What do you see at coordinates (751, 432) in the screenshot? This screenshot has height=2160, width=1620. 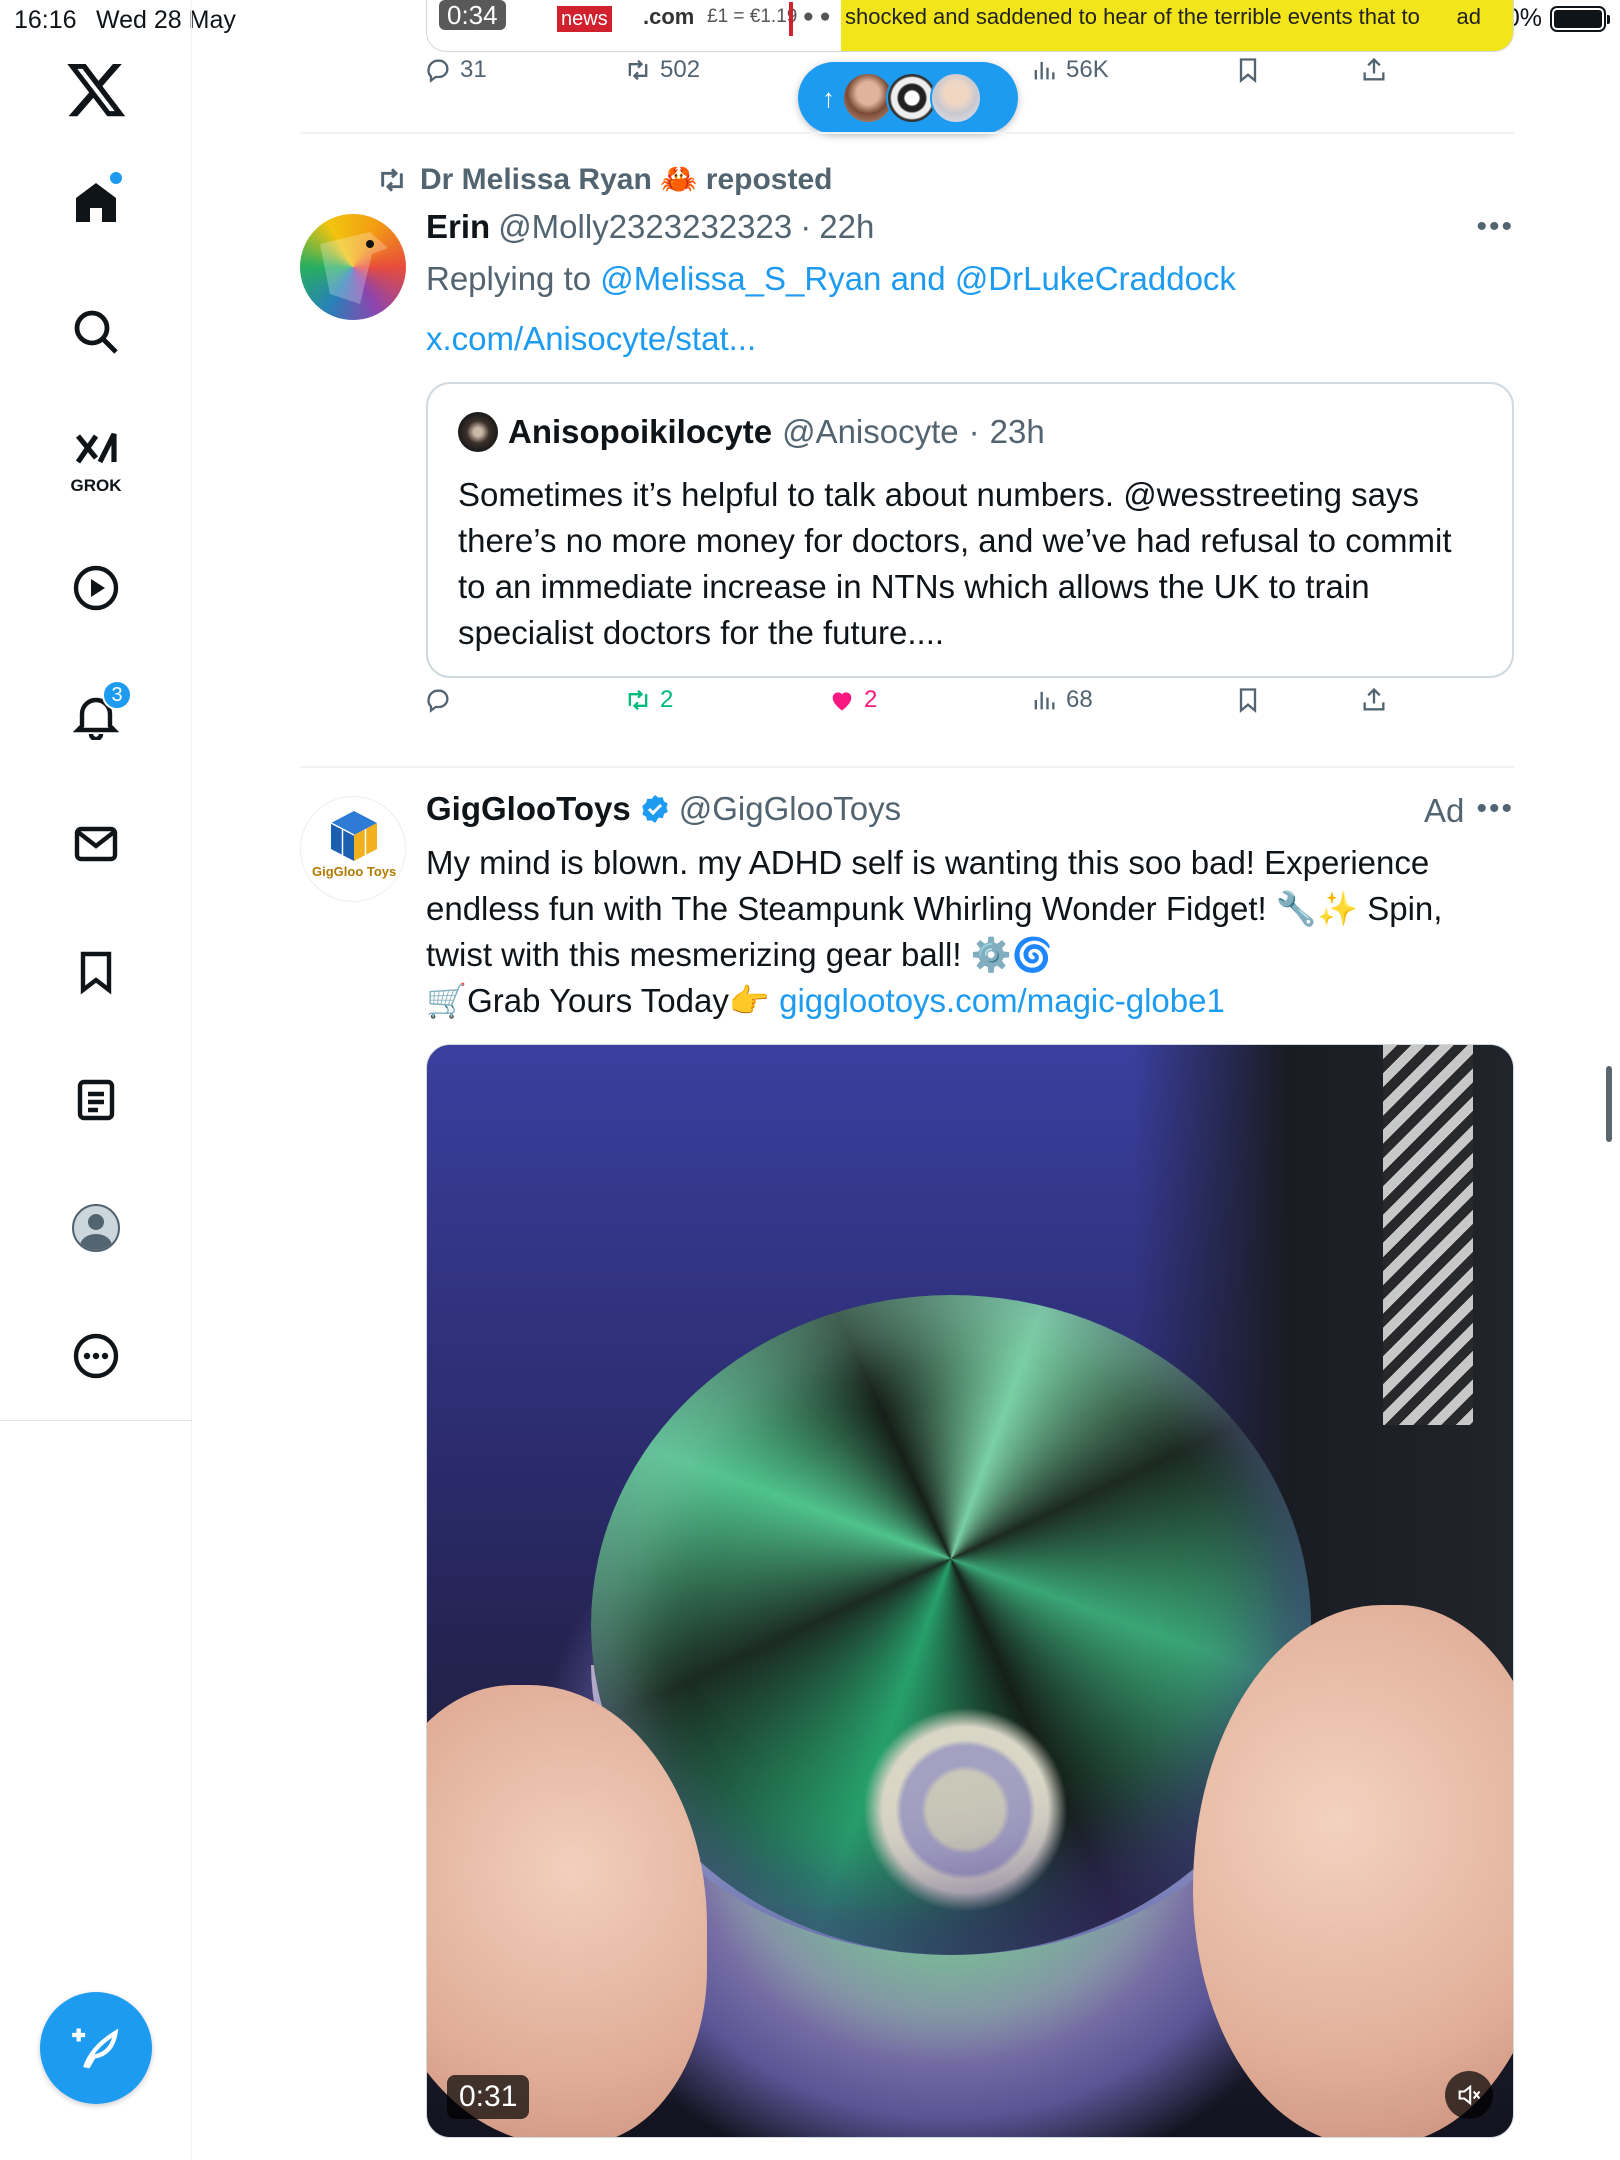 I see `quote-header: Anisopoikilocyte @Anisocyte · 23h` at bounding box center [751, 432].